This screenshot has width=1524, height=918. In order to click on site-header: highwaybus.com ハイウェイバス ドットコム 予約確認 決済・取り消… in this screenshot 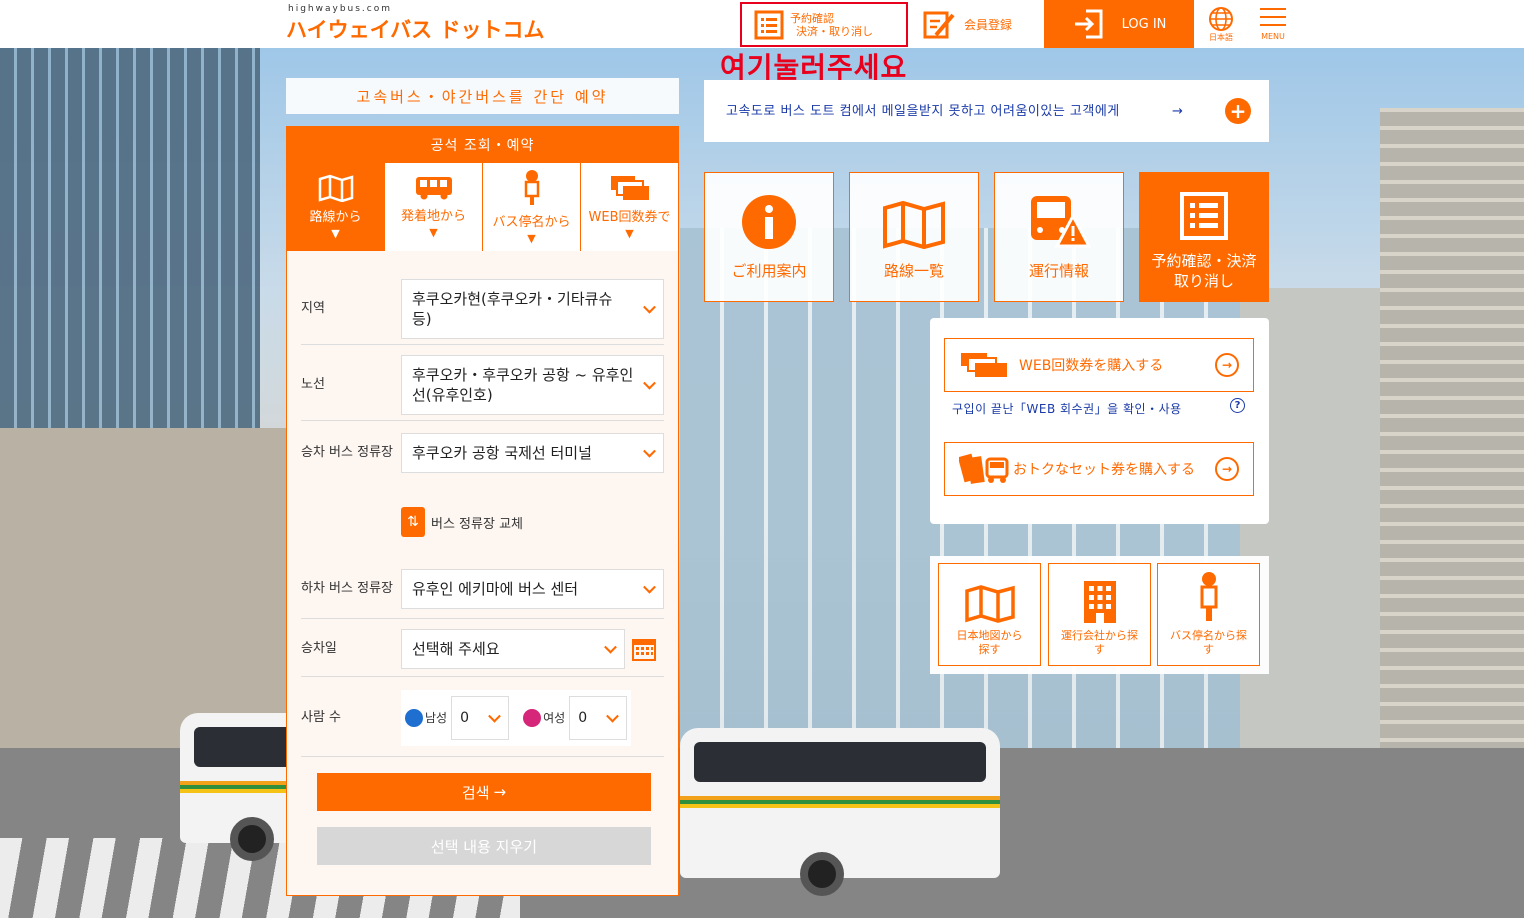, I will do `click(762, 24)`.